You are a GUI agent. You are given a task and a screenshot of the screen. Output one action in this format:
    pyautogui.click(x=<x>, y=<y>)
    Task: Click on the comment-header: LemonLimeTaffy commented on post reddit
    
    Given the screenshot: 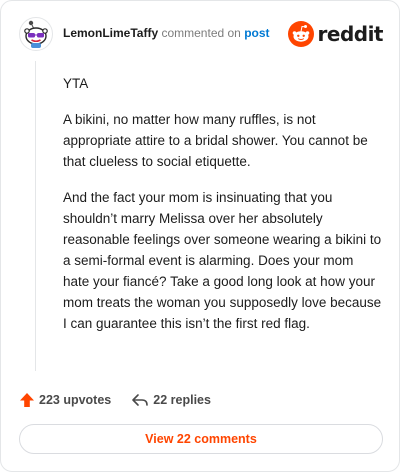 What is the action you would take?
    pyautogui.click(x=201, y=35)
    